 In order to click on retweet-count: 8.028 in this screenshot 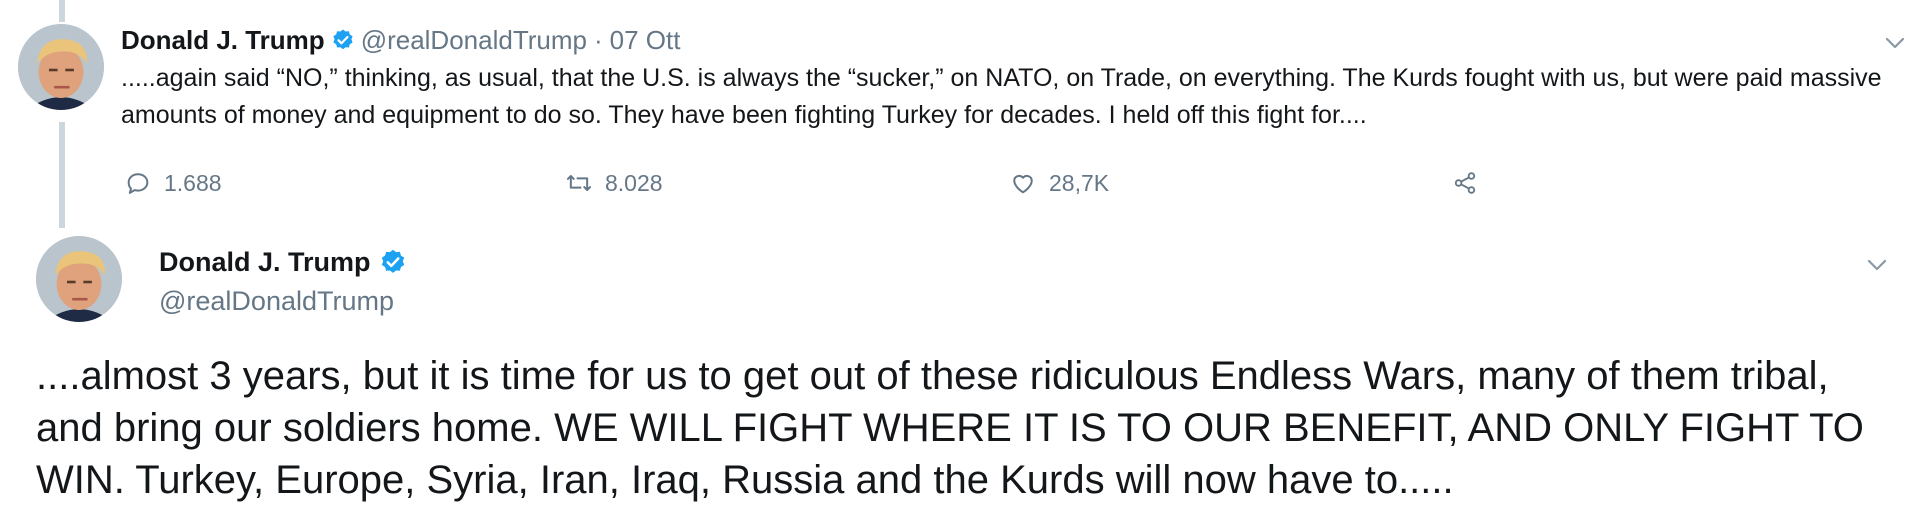, I will do `click(634, 182)`.